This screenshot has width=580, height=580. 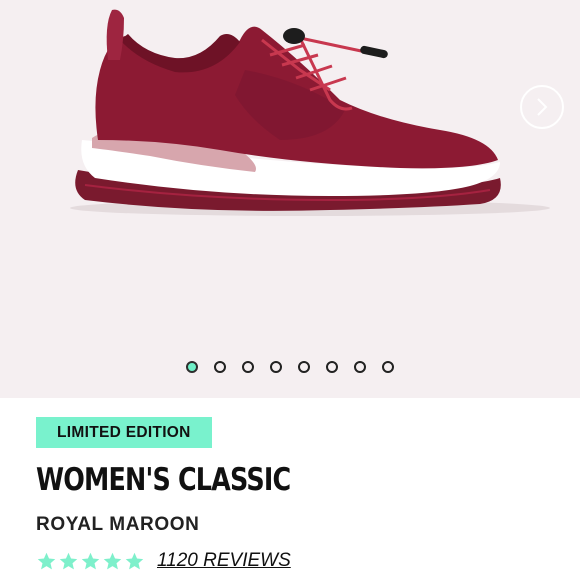 What do you see at coordinates (124, 432) in the screenshot?
I see `limited-edition-badge: LIMITED EDITION` at bounding box center [124, 432].